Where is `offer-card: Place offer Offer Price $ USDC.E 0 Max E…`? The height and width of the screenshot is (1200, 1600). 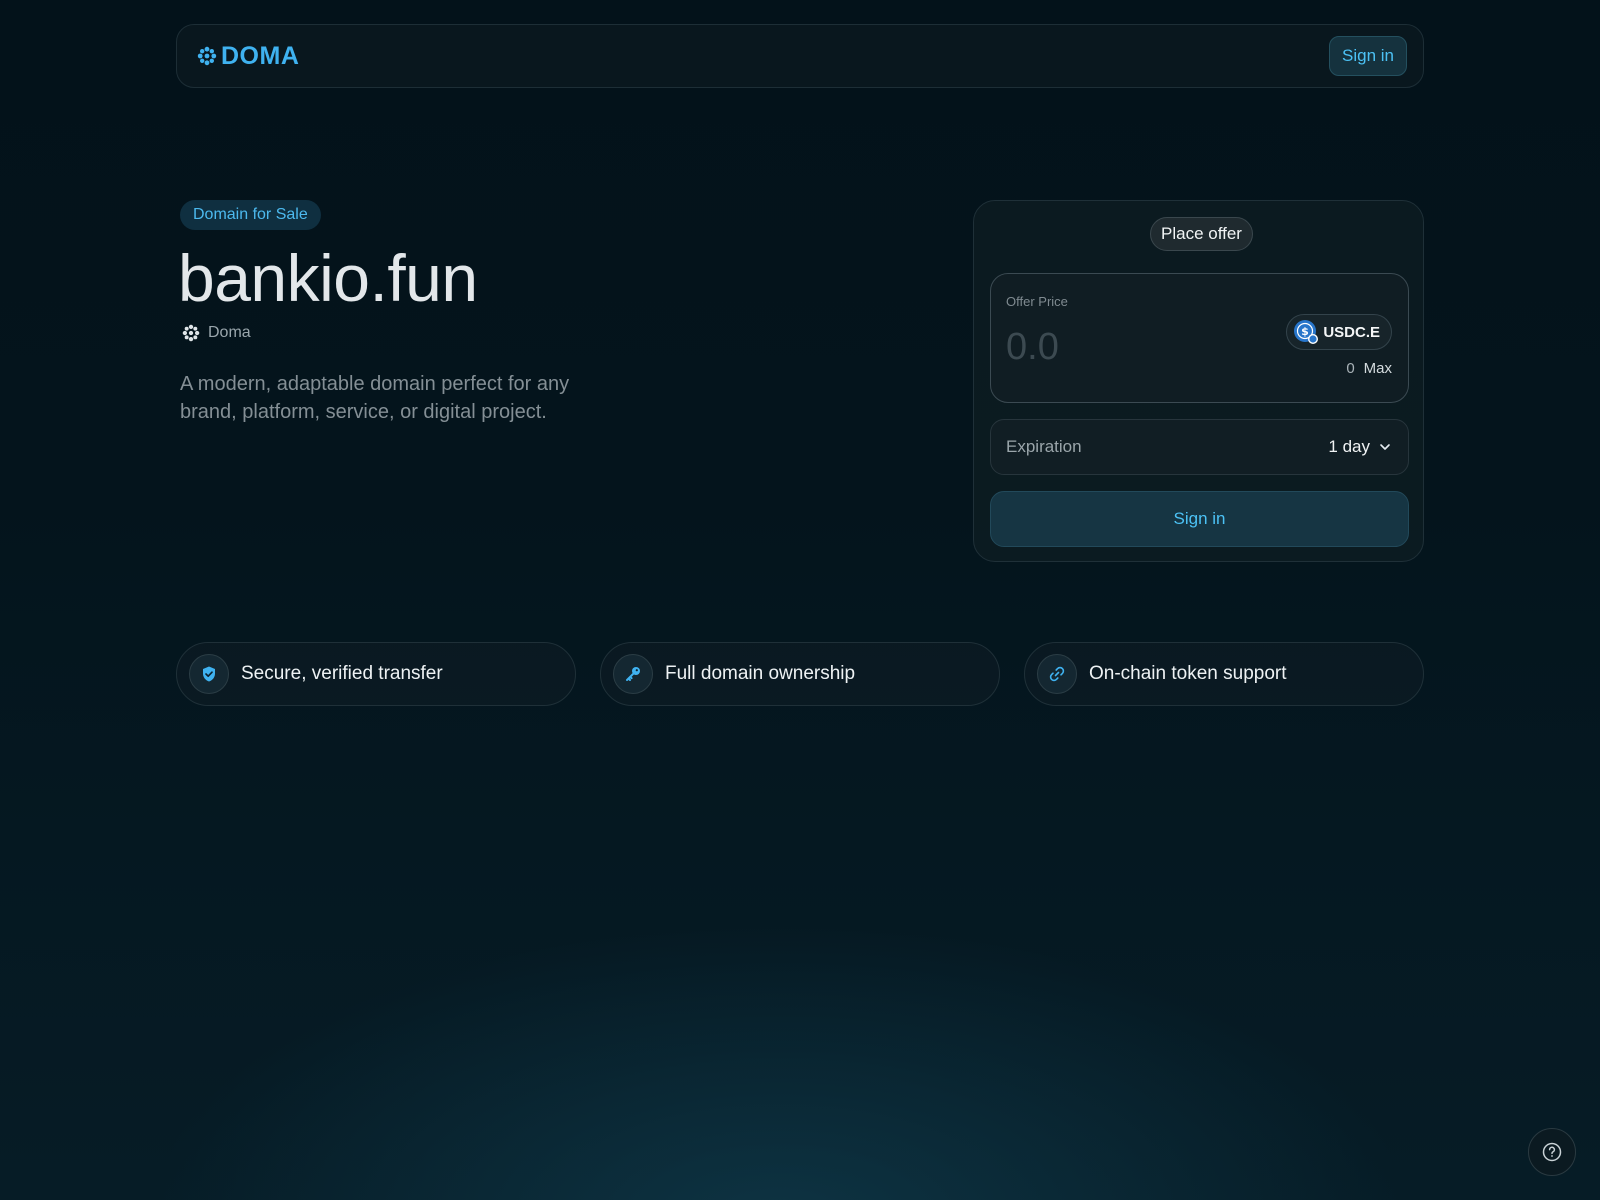
offer-card: Place offer Offer Price $ USDC.E 0 Max E… is located at coordinates (1198, 381).